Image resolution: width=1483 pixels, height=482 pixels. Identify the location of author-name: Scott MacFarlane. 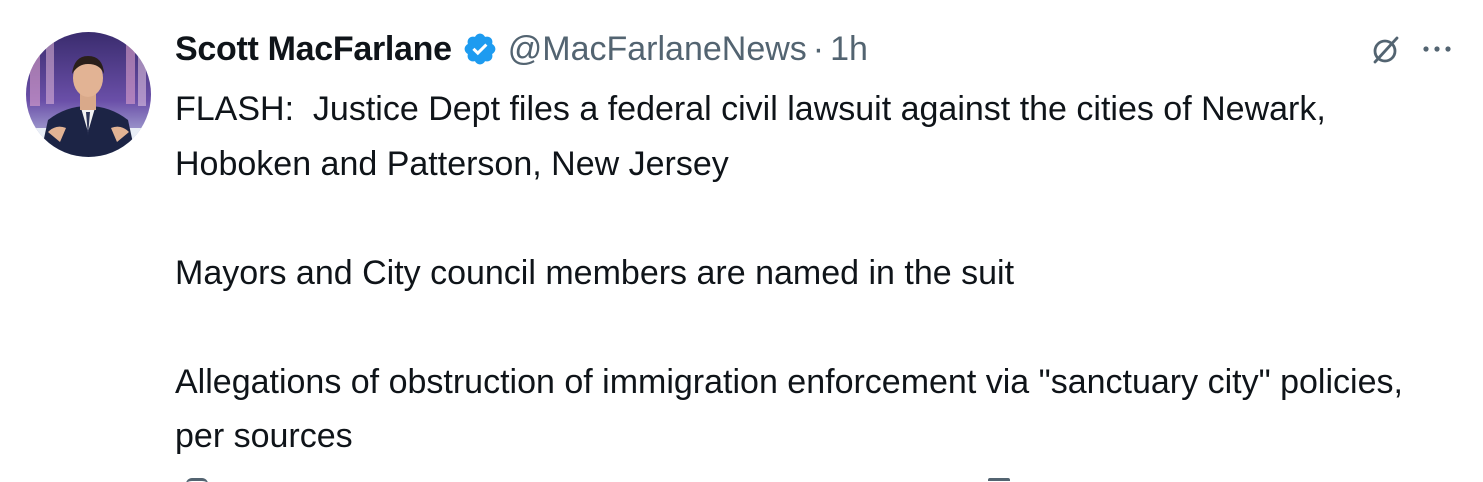
(313, 49).